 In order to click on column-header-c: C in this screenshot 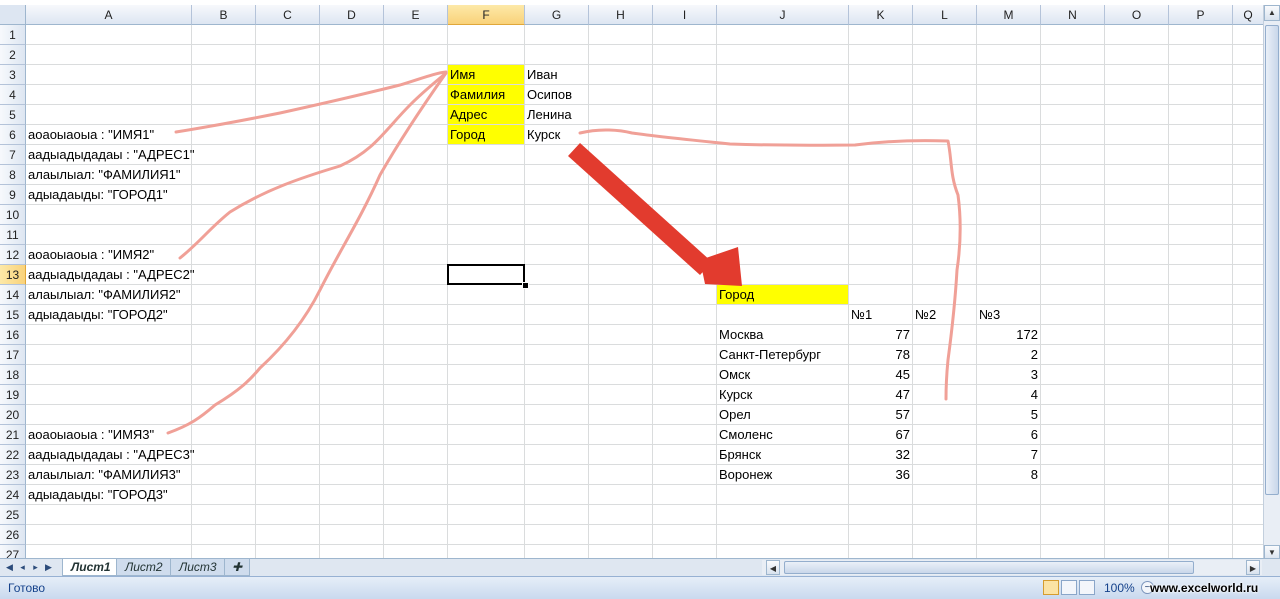, I will do `click(288, 15)`.